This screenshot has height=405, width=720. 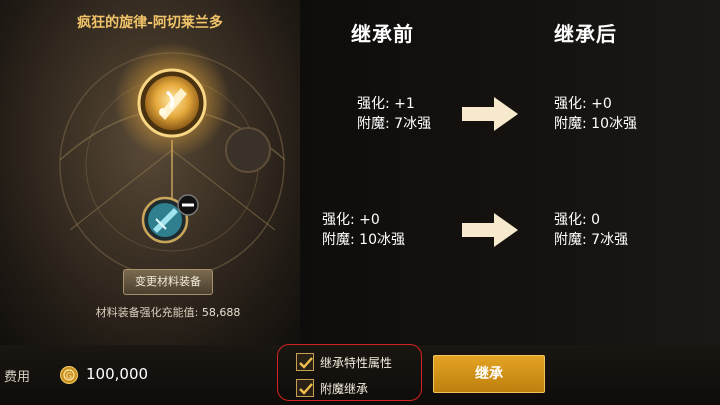 I want to click on option-inherit-trait-label: 继承特性属性, so click(x=356, y=362).